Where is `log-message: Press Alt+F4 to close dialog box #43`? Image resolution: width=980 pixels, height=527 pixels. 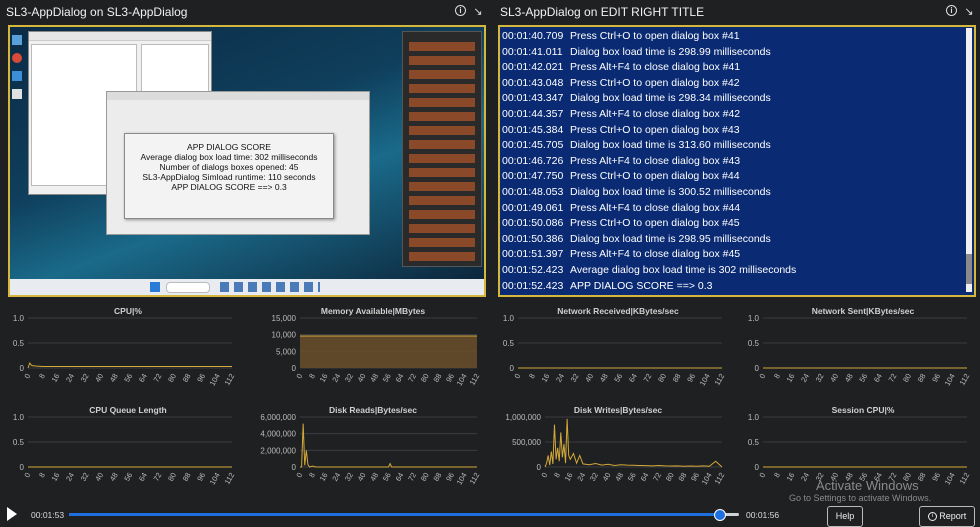
log-message: Press Alt+F4 to close dialog box #43 is located at coordinates (655, 160).